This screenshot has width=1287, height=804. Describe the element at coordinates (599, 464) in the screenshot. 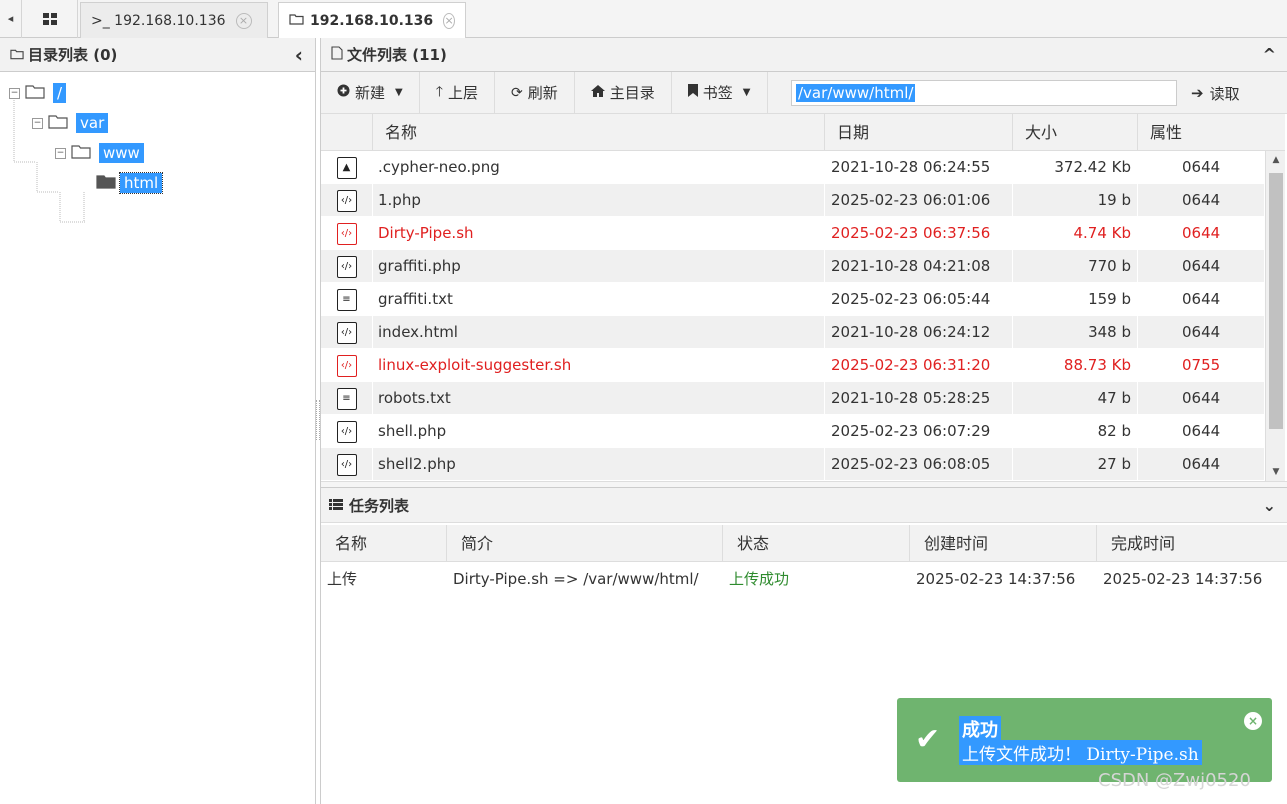

I see `file-name: shell2.php` at that location.